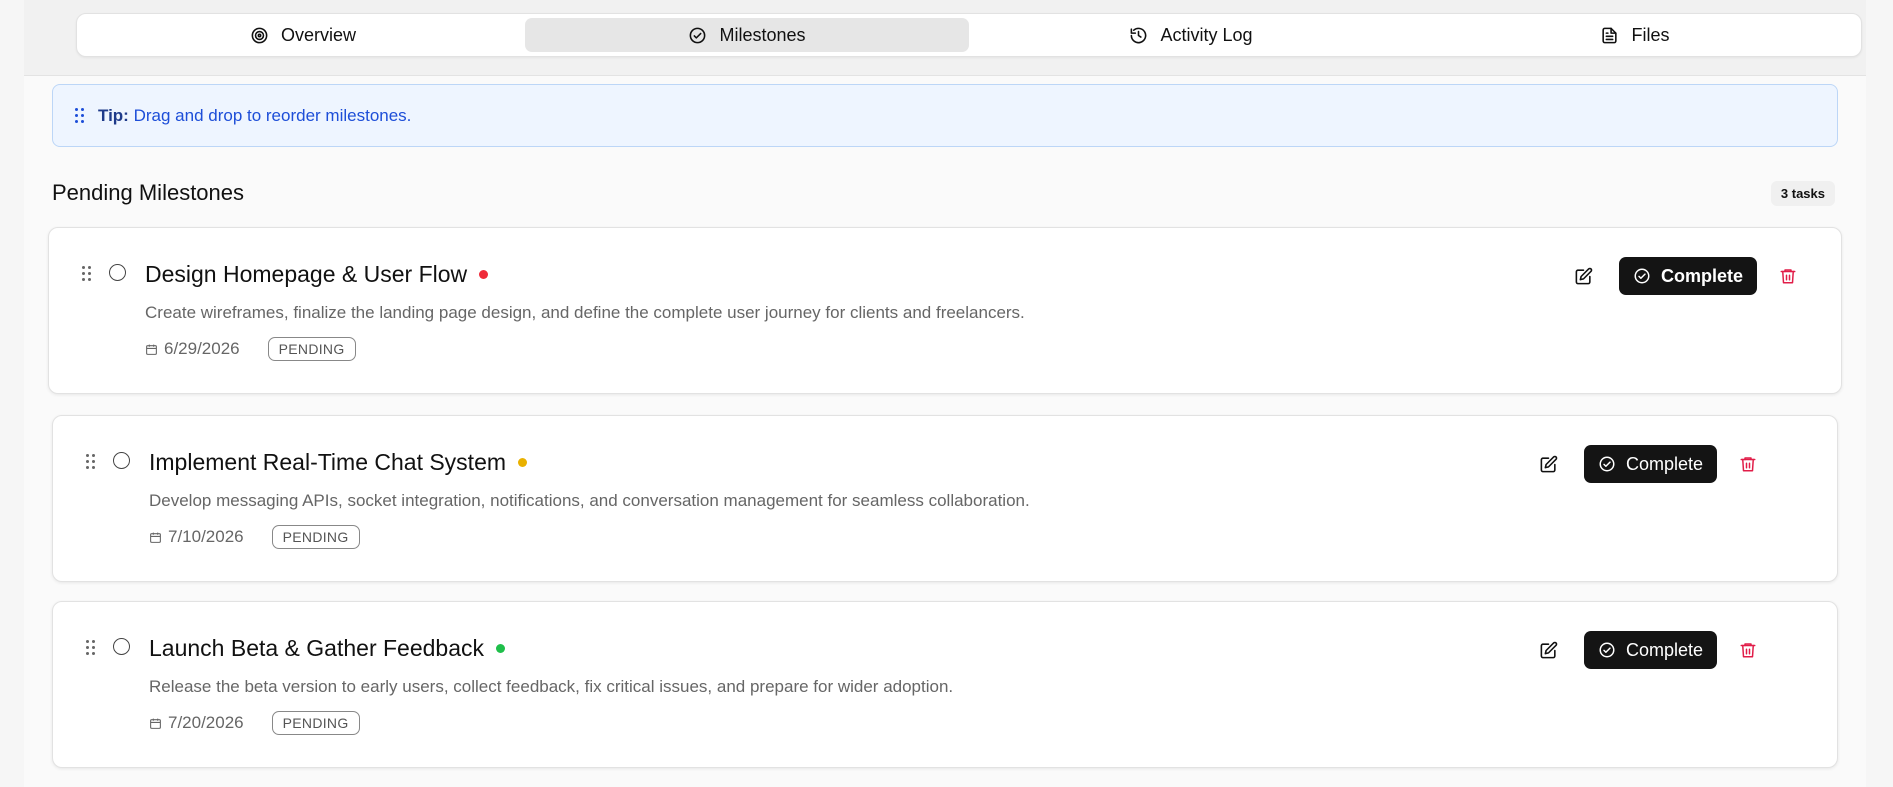 This screenshot has height=787, width=1893. Describe the element at coordinates (113, 115) in the screenshot. I see `tip-label: Tip:` at that location.